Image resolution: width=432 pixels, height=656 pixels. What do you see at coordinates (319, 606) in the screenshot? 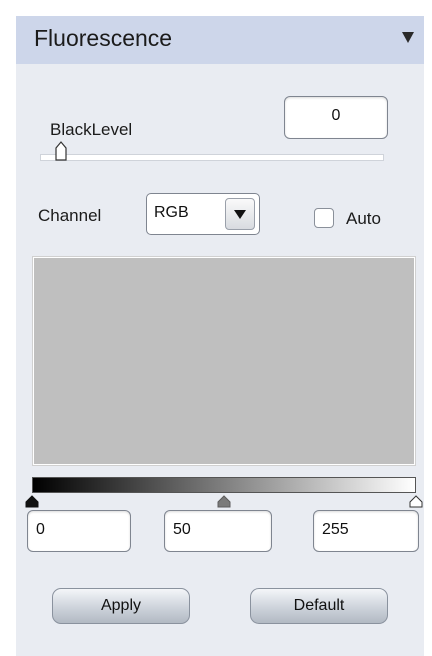
I see `default-button: Default` at bounding box center [319, 606].